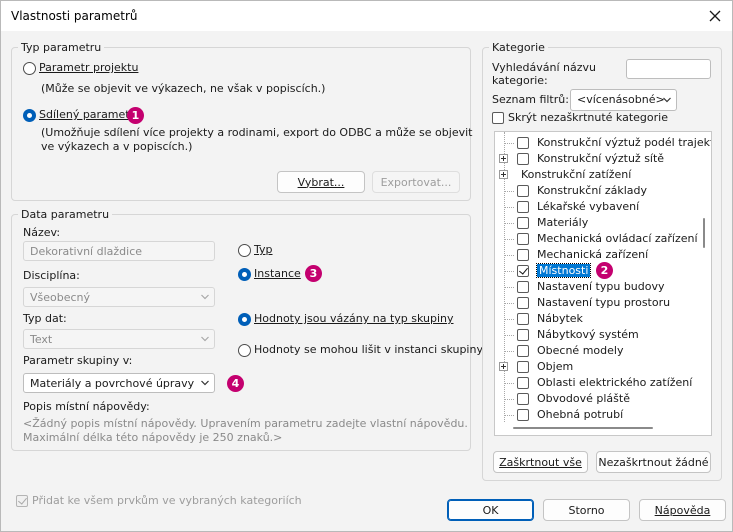 The width and height of the screenshot is (733, 532). What do you see at coordinates (586, 510) in the screenshot?
I see `cancel-button: Storno` at bounding box center [586, 510].